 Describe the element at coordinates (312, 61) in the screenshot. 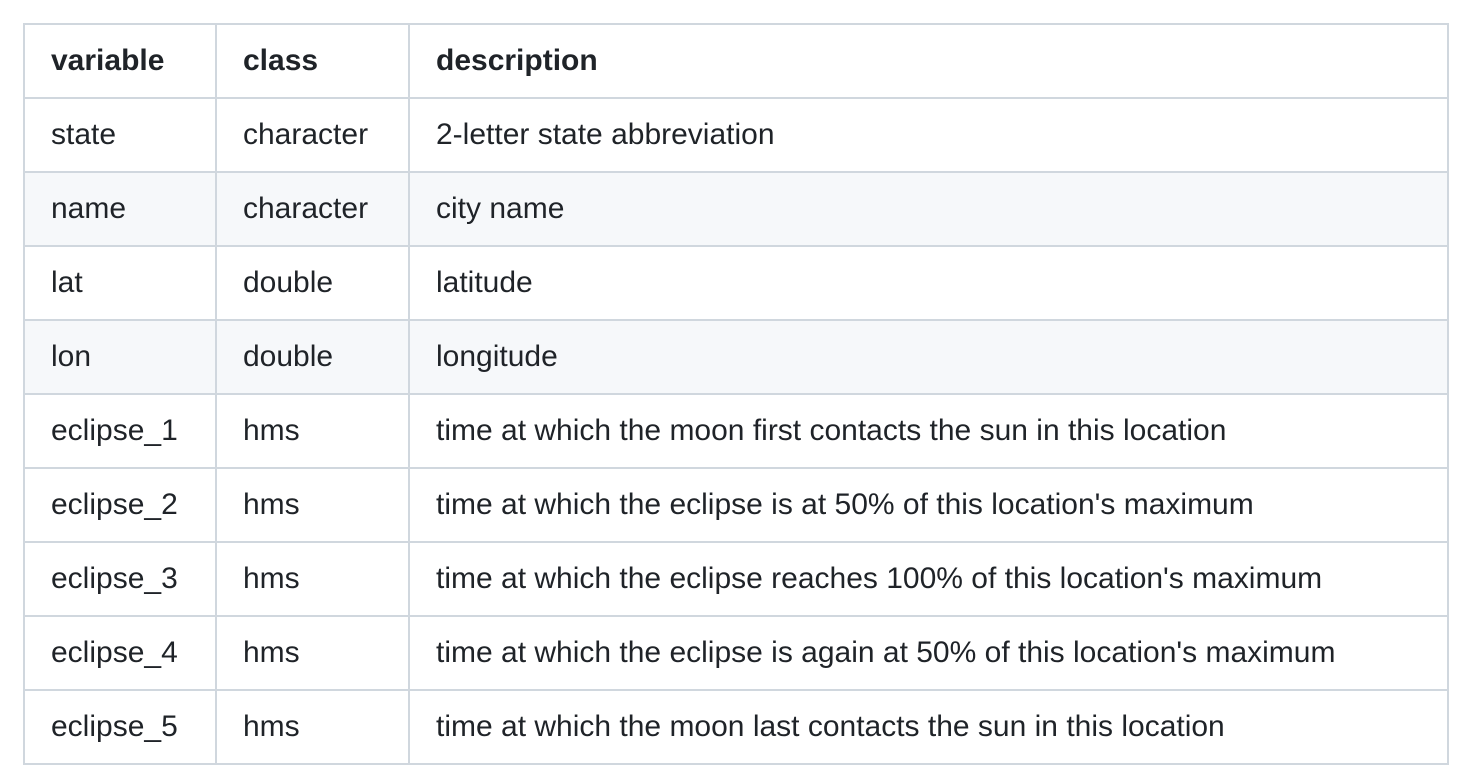

I see `header-class: class` at that location.